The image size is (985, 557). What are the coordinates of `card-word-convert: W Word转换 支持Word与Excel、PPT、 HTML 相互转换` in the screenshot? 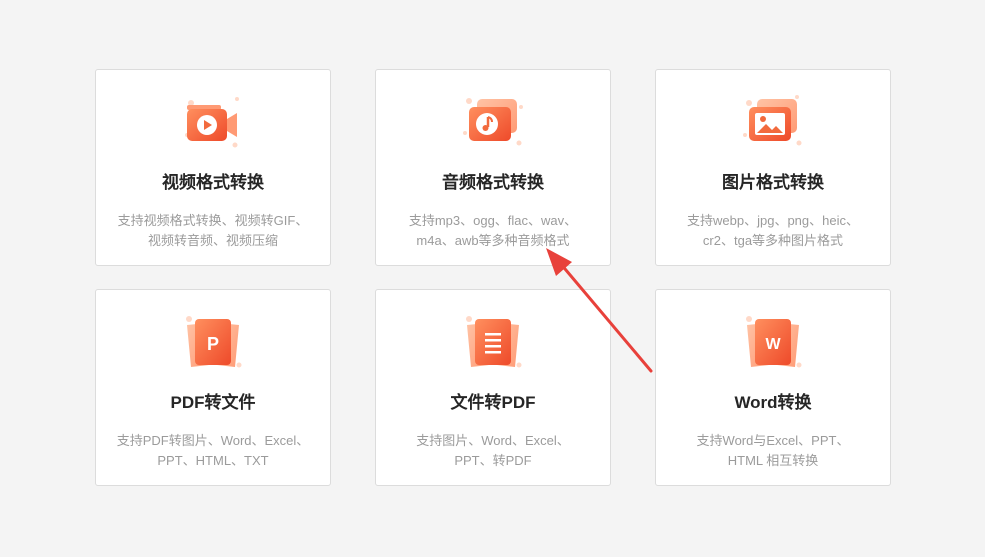 It's located at (773, 387).